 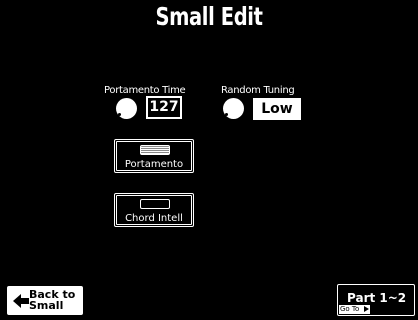 I want to click on chord-intell-toggle-button: Chord Intell, so click(x=154, y=210).